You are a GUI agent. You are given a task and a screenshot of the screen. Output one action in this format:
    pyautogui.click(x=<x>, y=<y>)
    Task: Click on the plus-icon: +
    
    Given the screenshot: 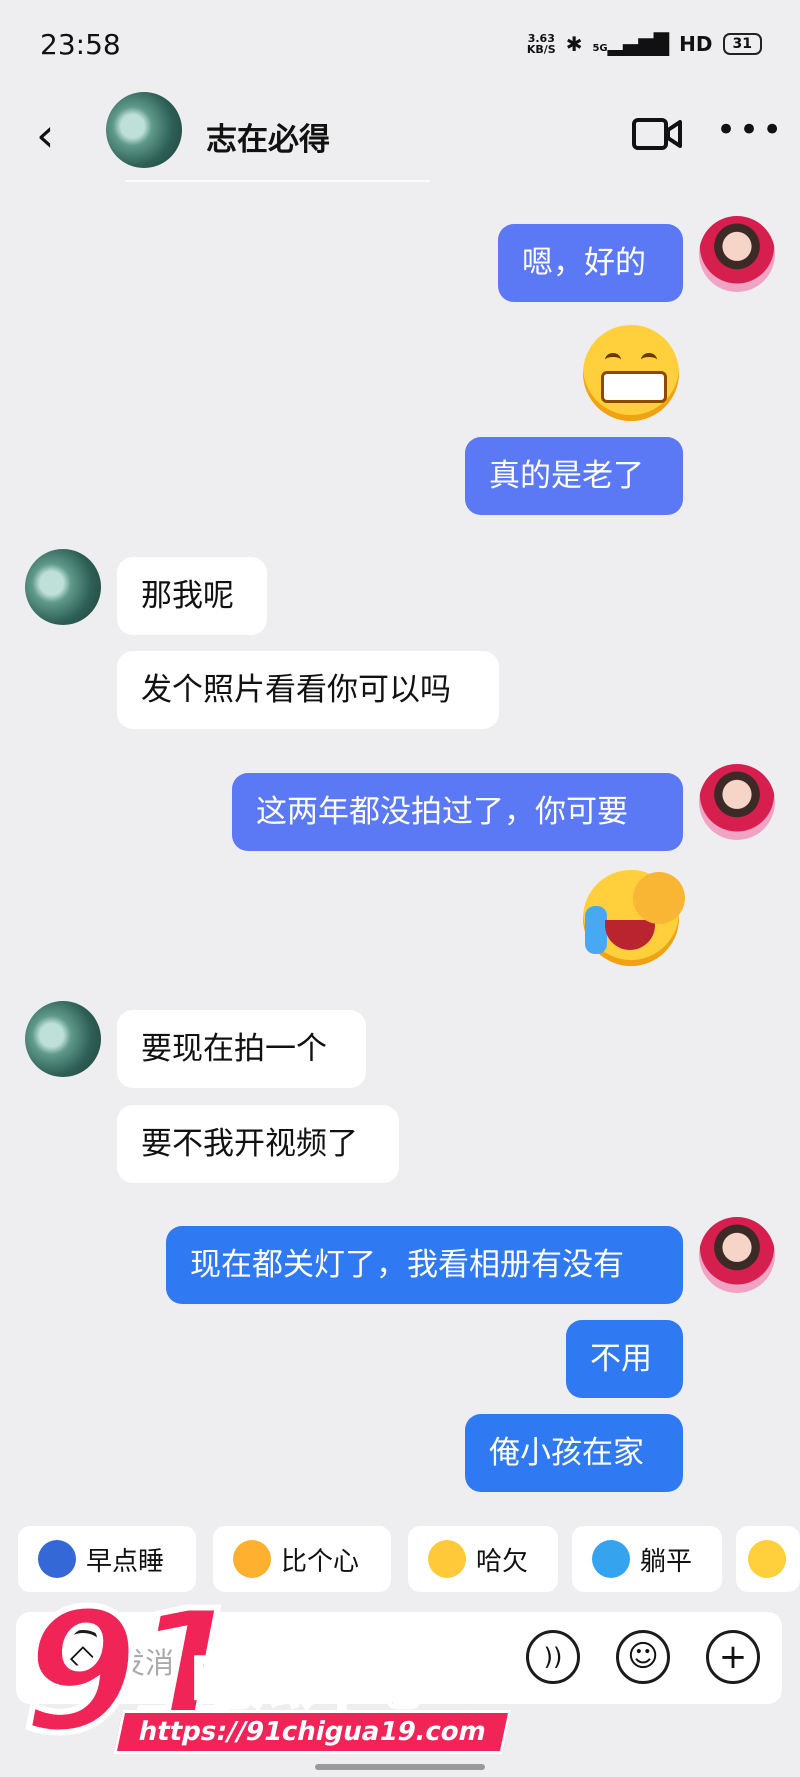 What is the action you would take?
    pyautogui.click(x=733, y=1657)
    